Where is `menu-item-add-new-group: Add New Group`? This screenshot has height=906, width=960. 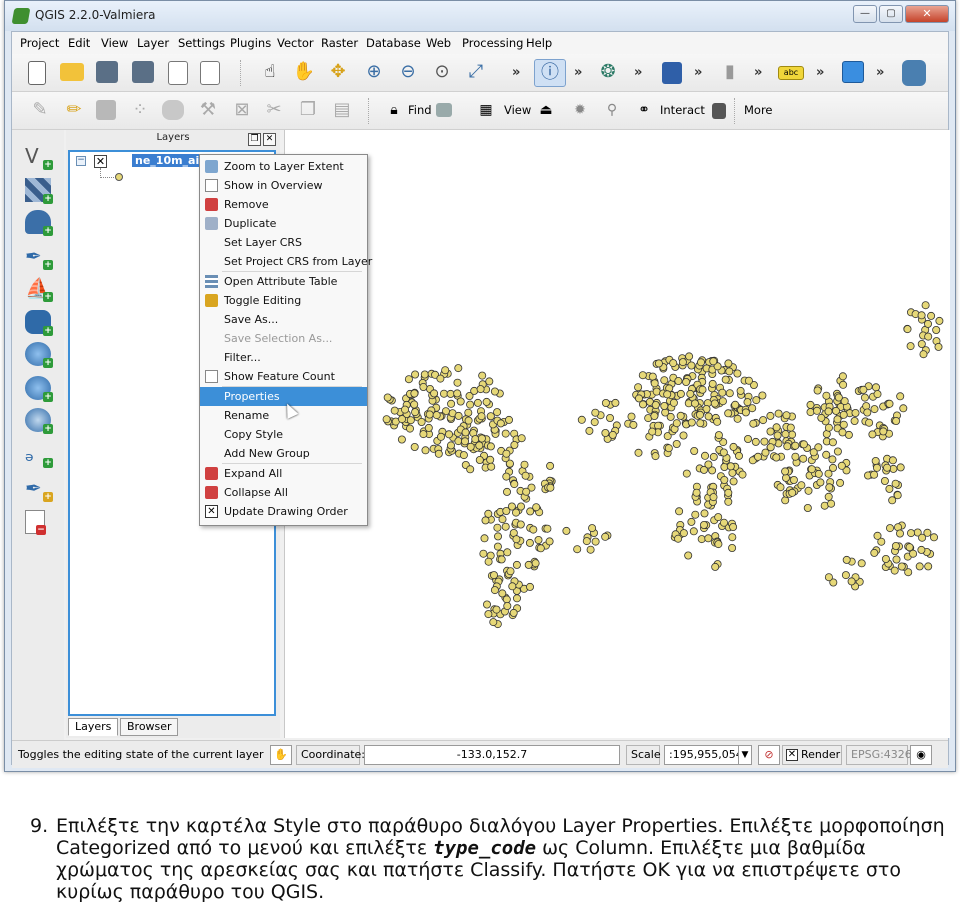
menu-item-add-new-group: Add New Group is located at coordinates (283, 453).